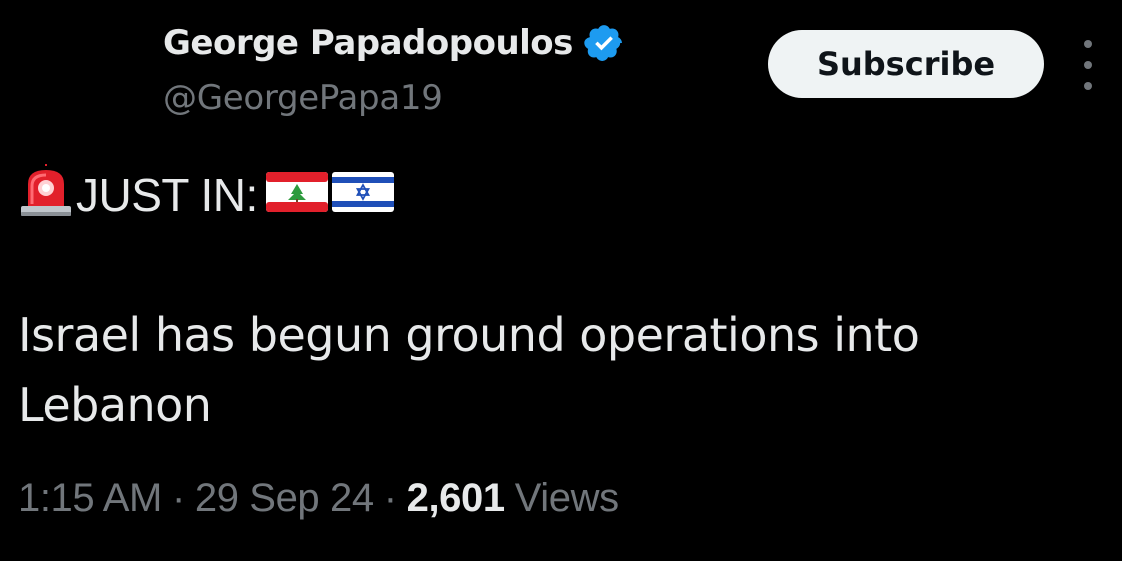  I want to click on israel-flag-emoji-icon, so click(362, 194).